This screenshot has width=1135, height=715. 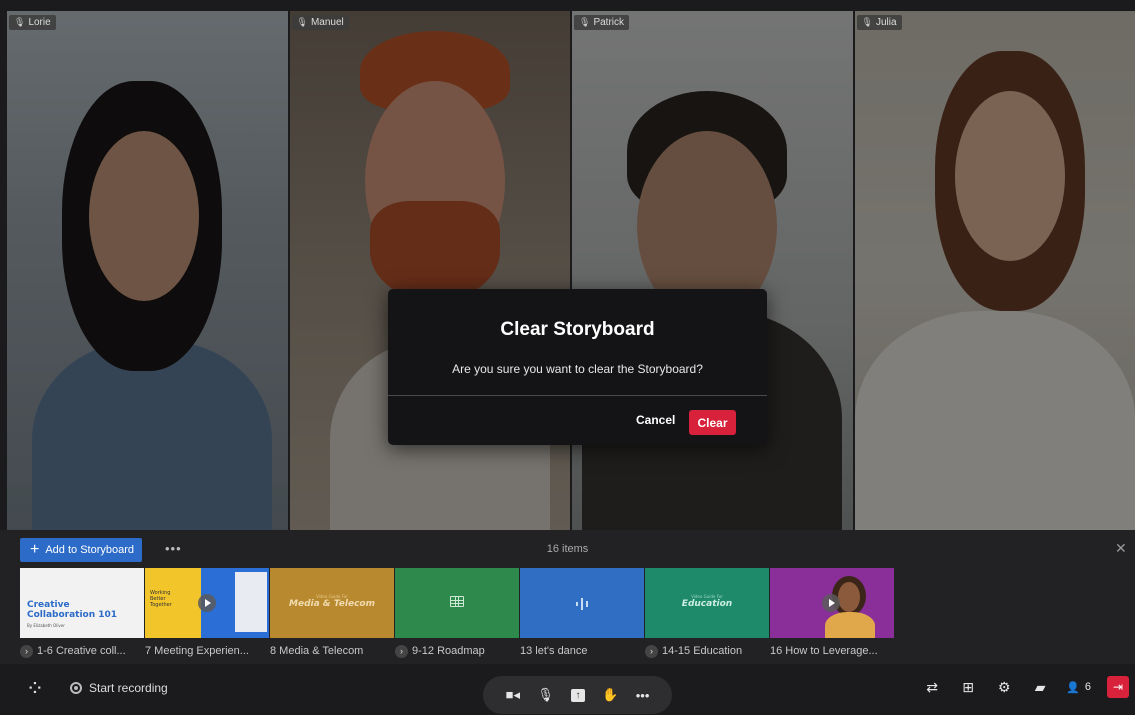 What do you see at coordinates (1040, 687) in the screenshot?
I see `chat-icon: ▰` at bounding box center [1040, 687].